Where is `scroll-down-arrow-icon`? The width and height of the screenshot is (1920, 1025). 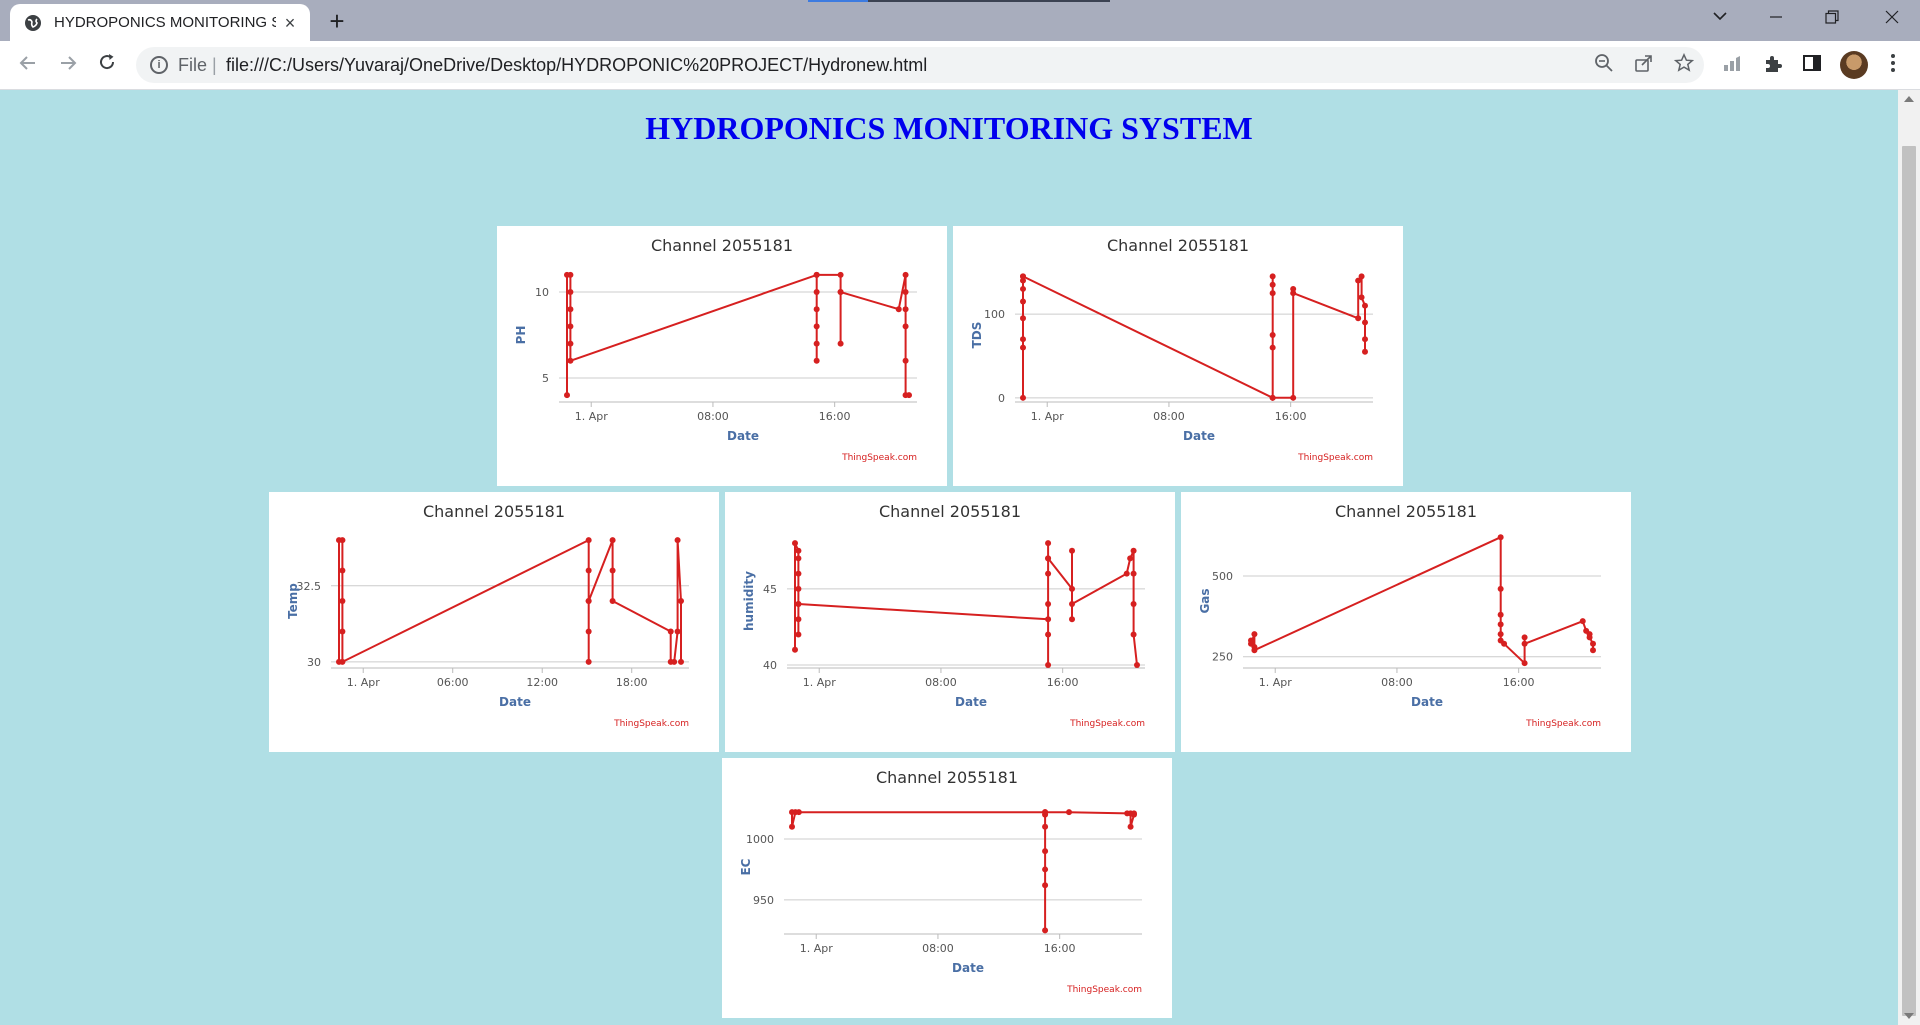
scroll-down-arrow-icon is located at coordinates (1909, 1016).